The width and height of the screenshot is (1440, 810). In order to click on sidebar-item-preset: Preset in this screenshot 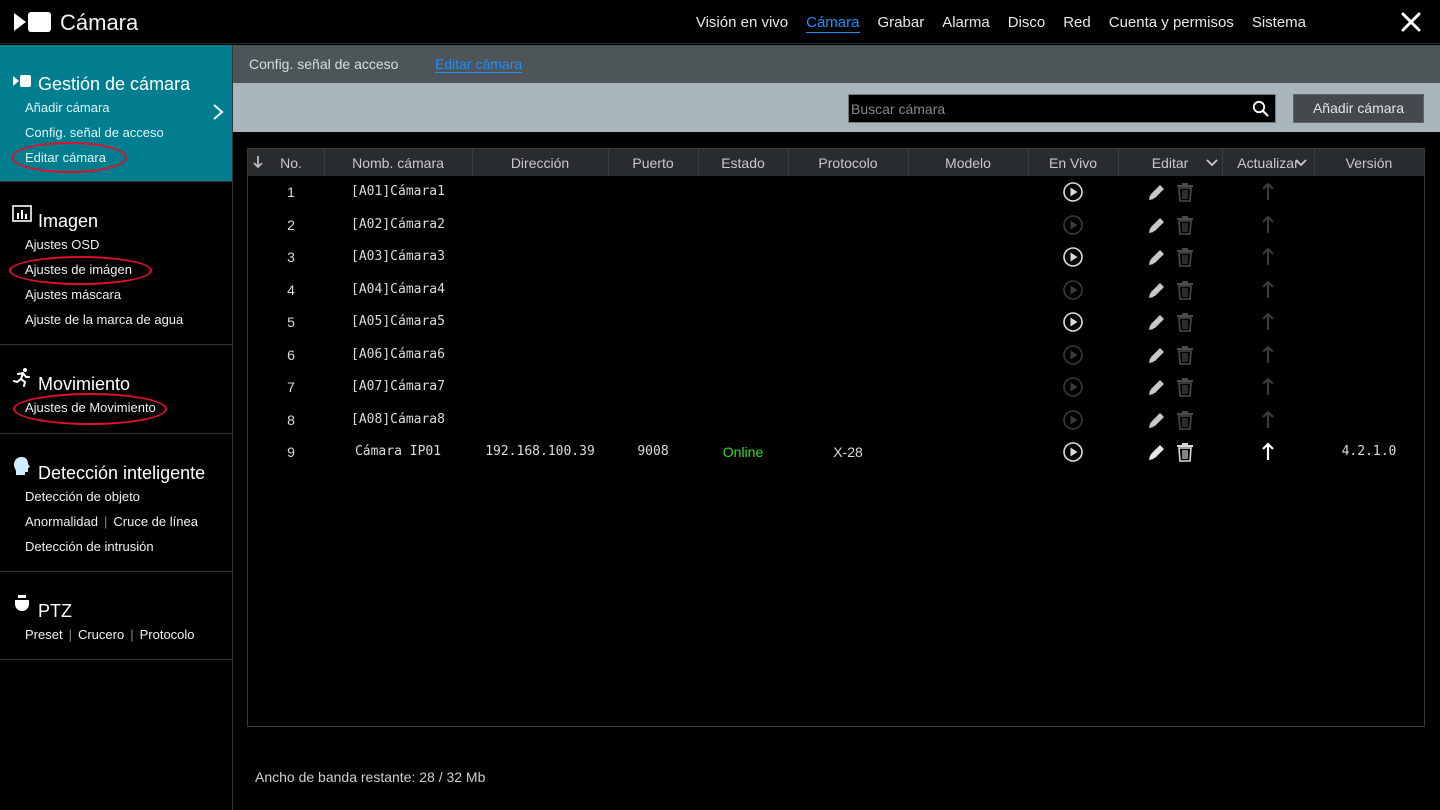, I will do `click(44, 634)`.